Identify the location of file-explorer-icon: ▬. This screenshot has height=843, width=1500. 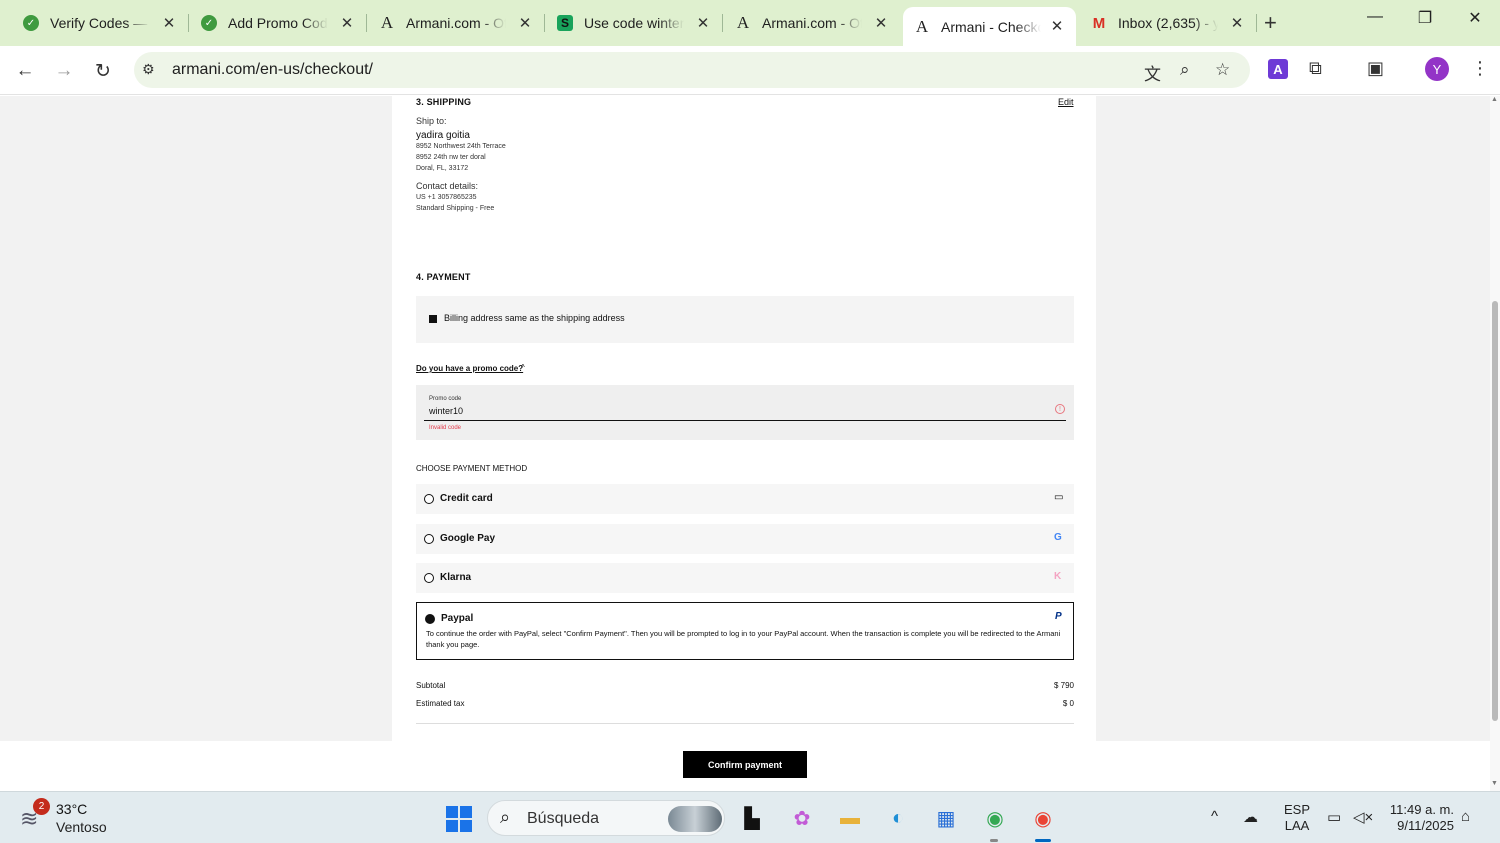
(850, 818).